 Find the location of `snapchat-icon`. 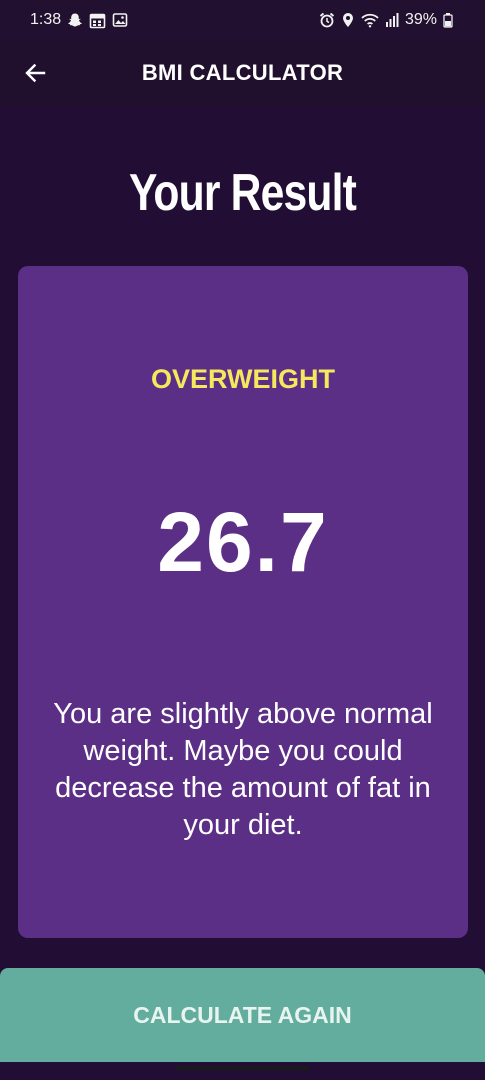

snapchat-icon is located at coordinates (75, 20).